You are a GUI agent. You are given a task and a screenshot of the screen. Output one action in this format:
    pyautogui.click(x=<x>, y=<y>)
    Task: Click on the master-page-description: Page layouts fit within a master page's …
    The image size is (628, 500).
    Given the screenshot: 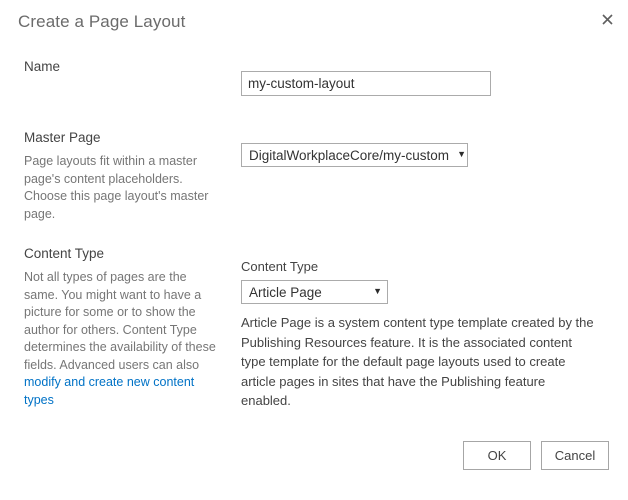 What is the action you would take?
    pyautogui.click(x=116, y=187)
    